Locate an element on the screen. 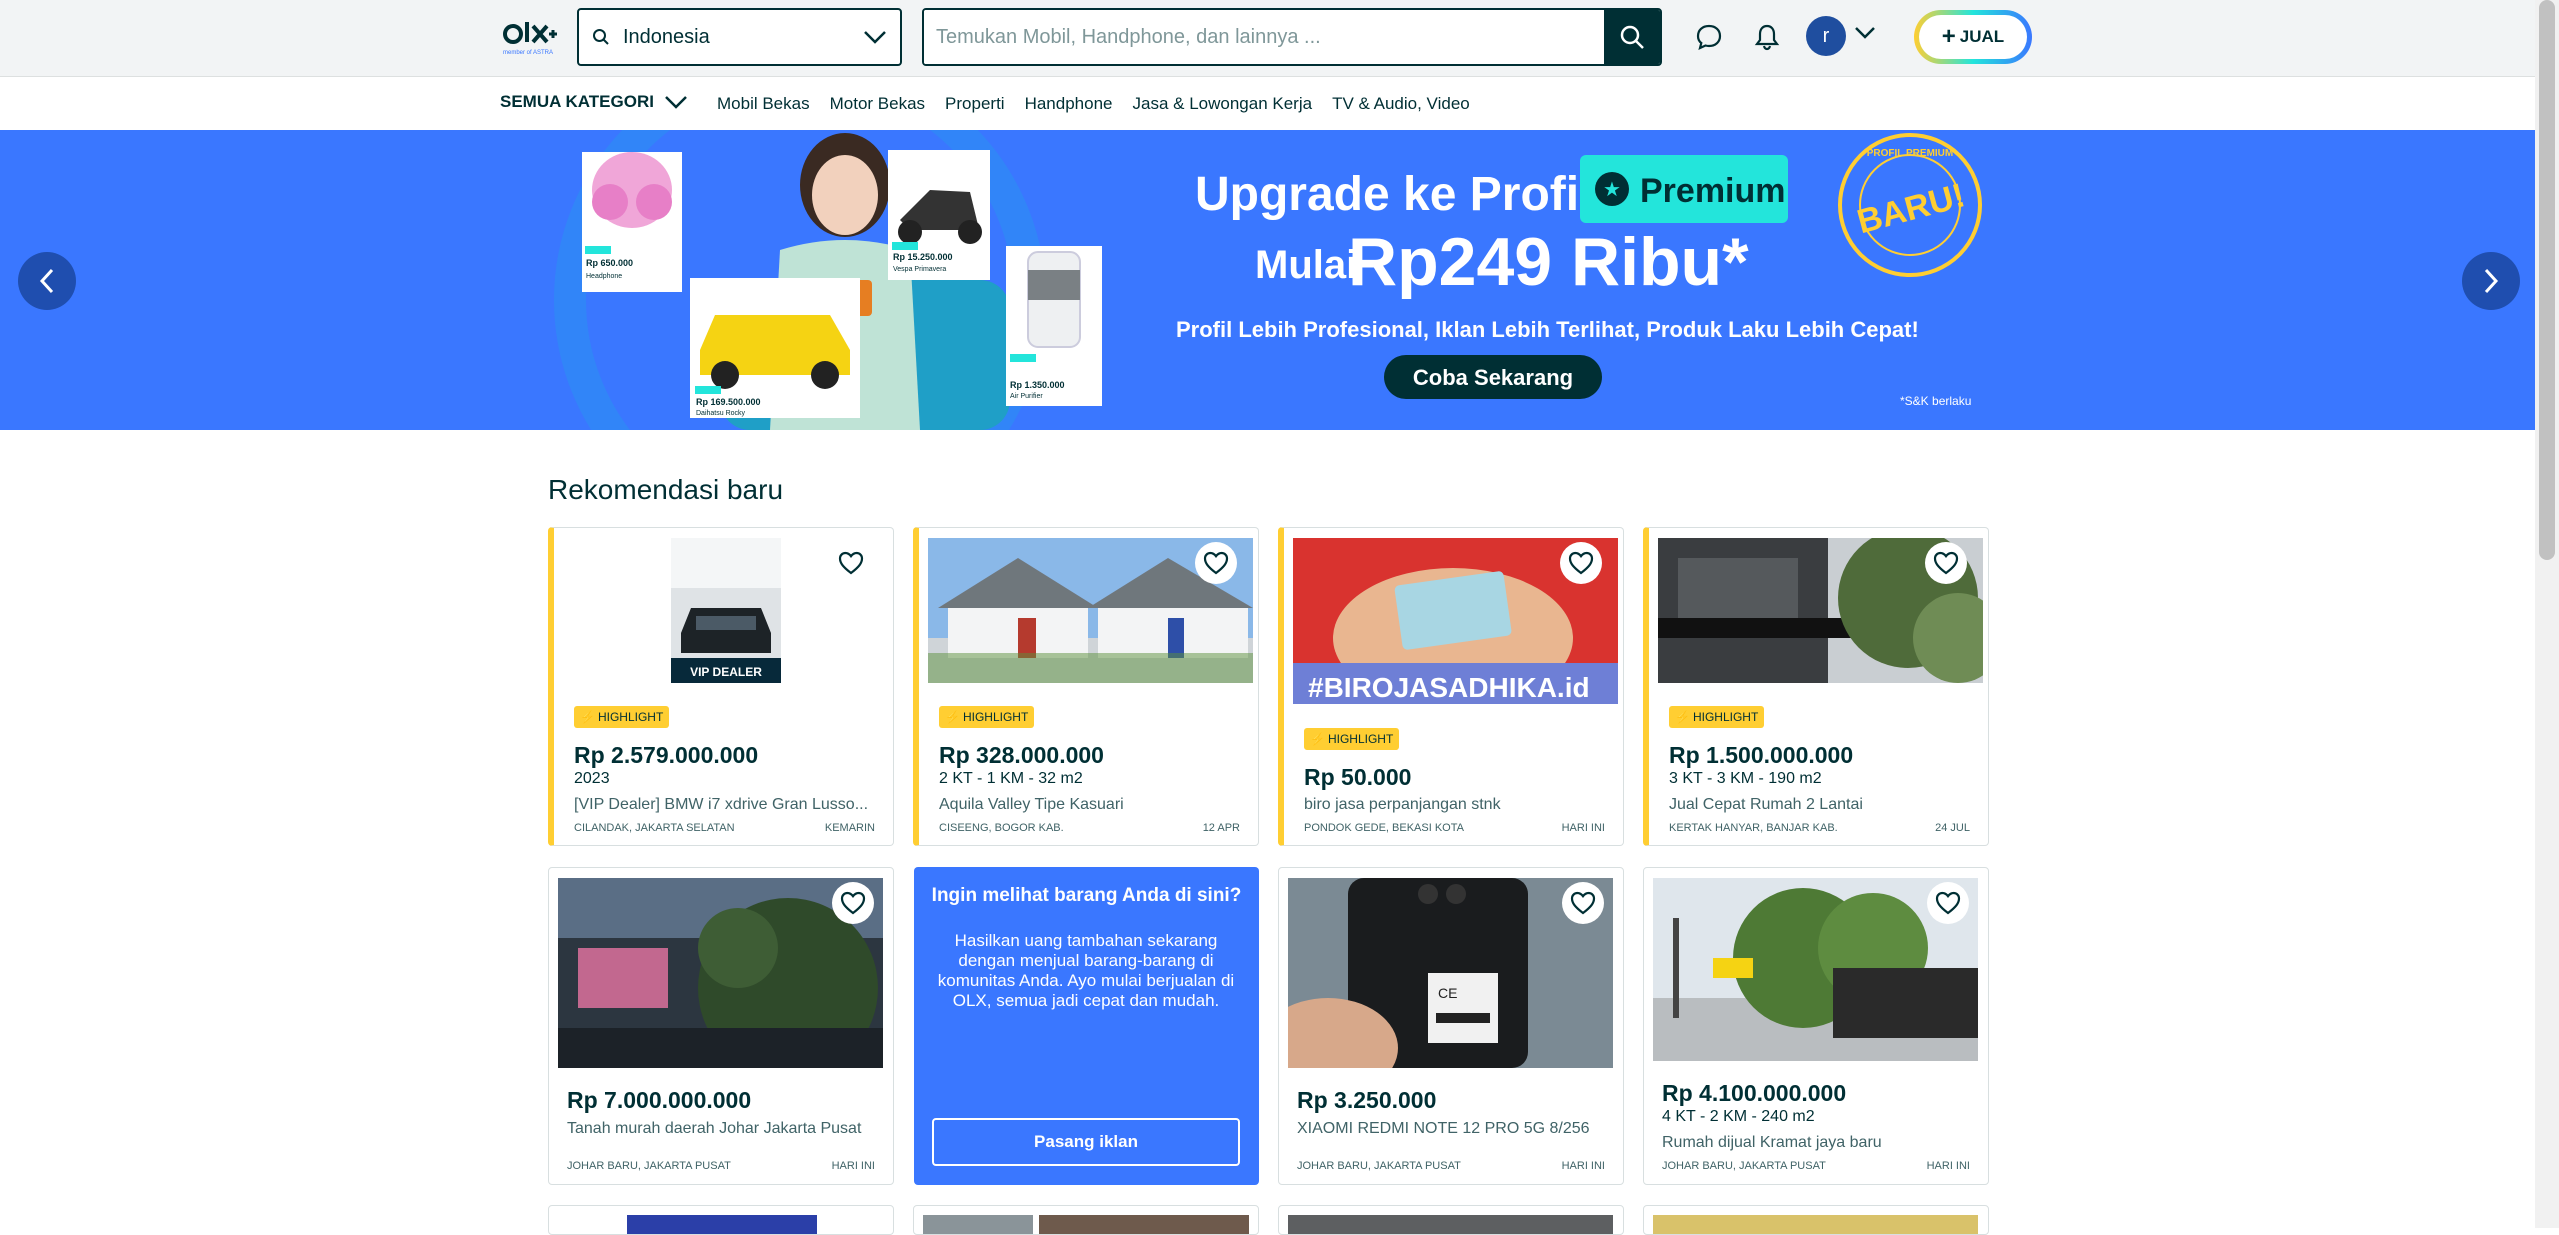 The image size is (2559, 1235). listing-price: Rp 2.579.000.000 is located at coordinates (666, 755).